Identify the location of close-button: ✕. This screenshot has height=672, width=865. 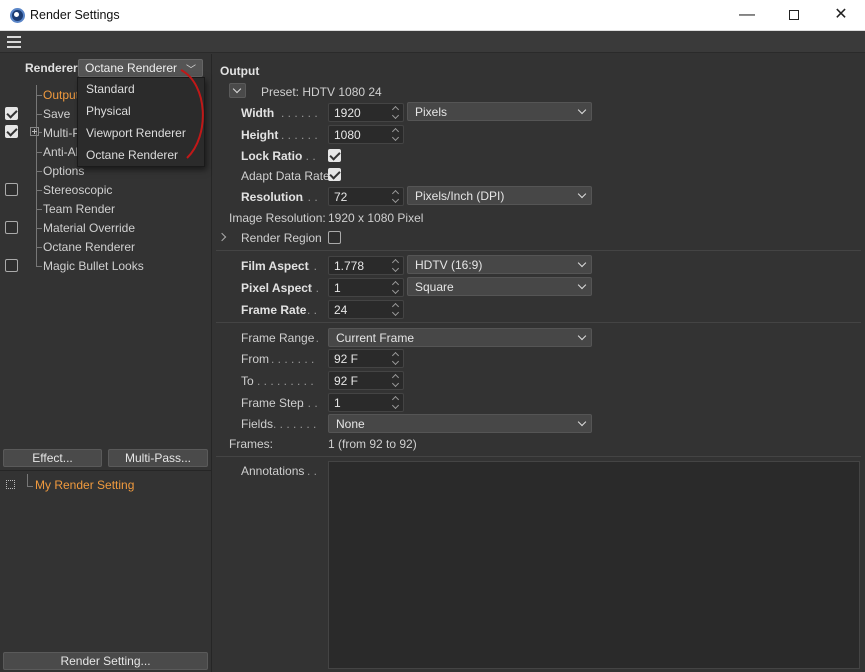
(841, 15).